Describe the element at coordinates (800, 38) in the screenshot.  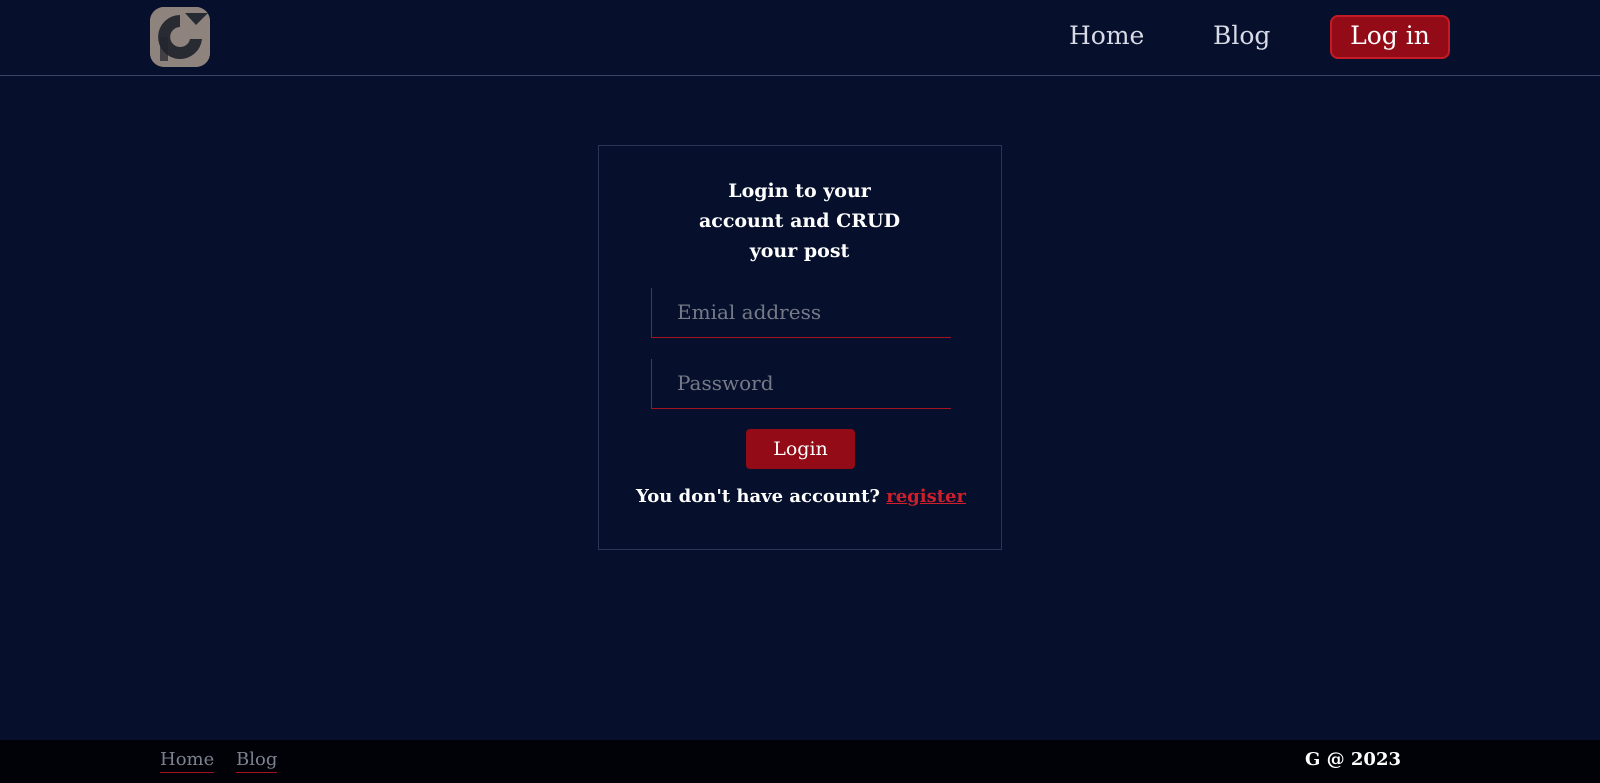
I see `top-navigation-bar: Home Blog Log in` at that location.